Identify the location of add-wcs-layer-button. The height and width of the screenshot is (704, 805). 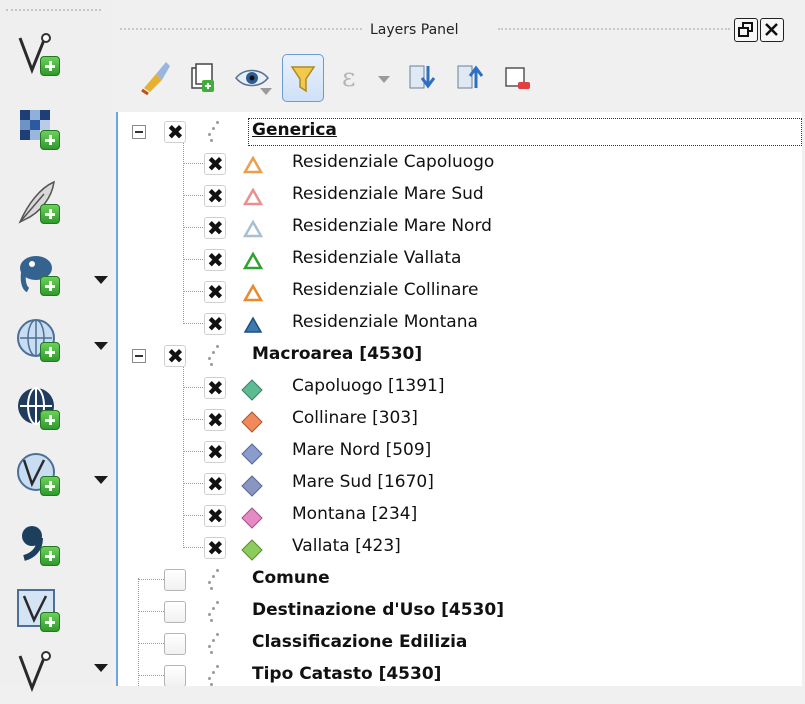
(46, 412).